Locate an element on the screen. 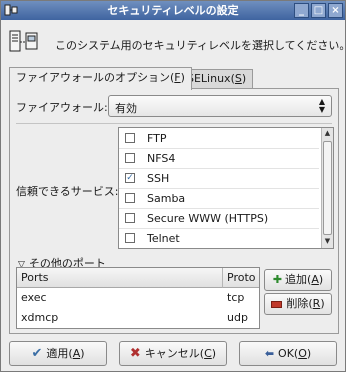 The width and height of the screenshot is (346, 372). service-name: SSH is located at coordinates (158, 178).